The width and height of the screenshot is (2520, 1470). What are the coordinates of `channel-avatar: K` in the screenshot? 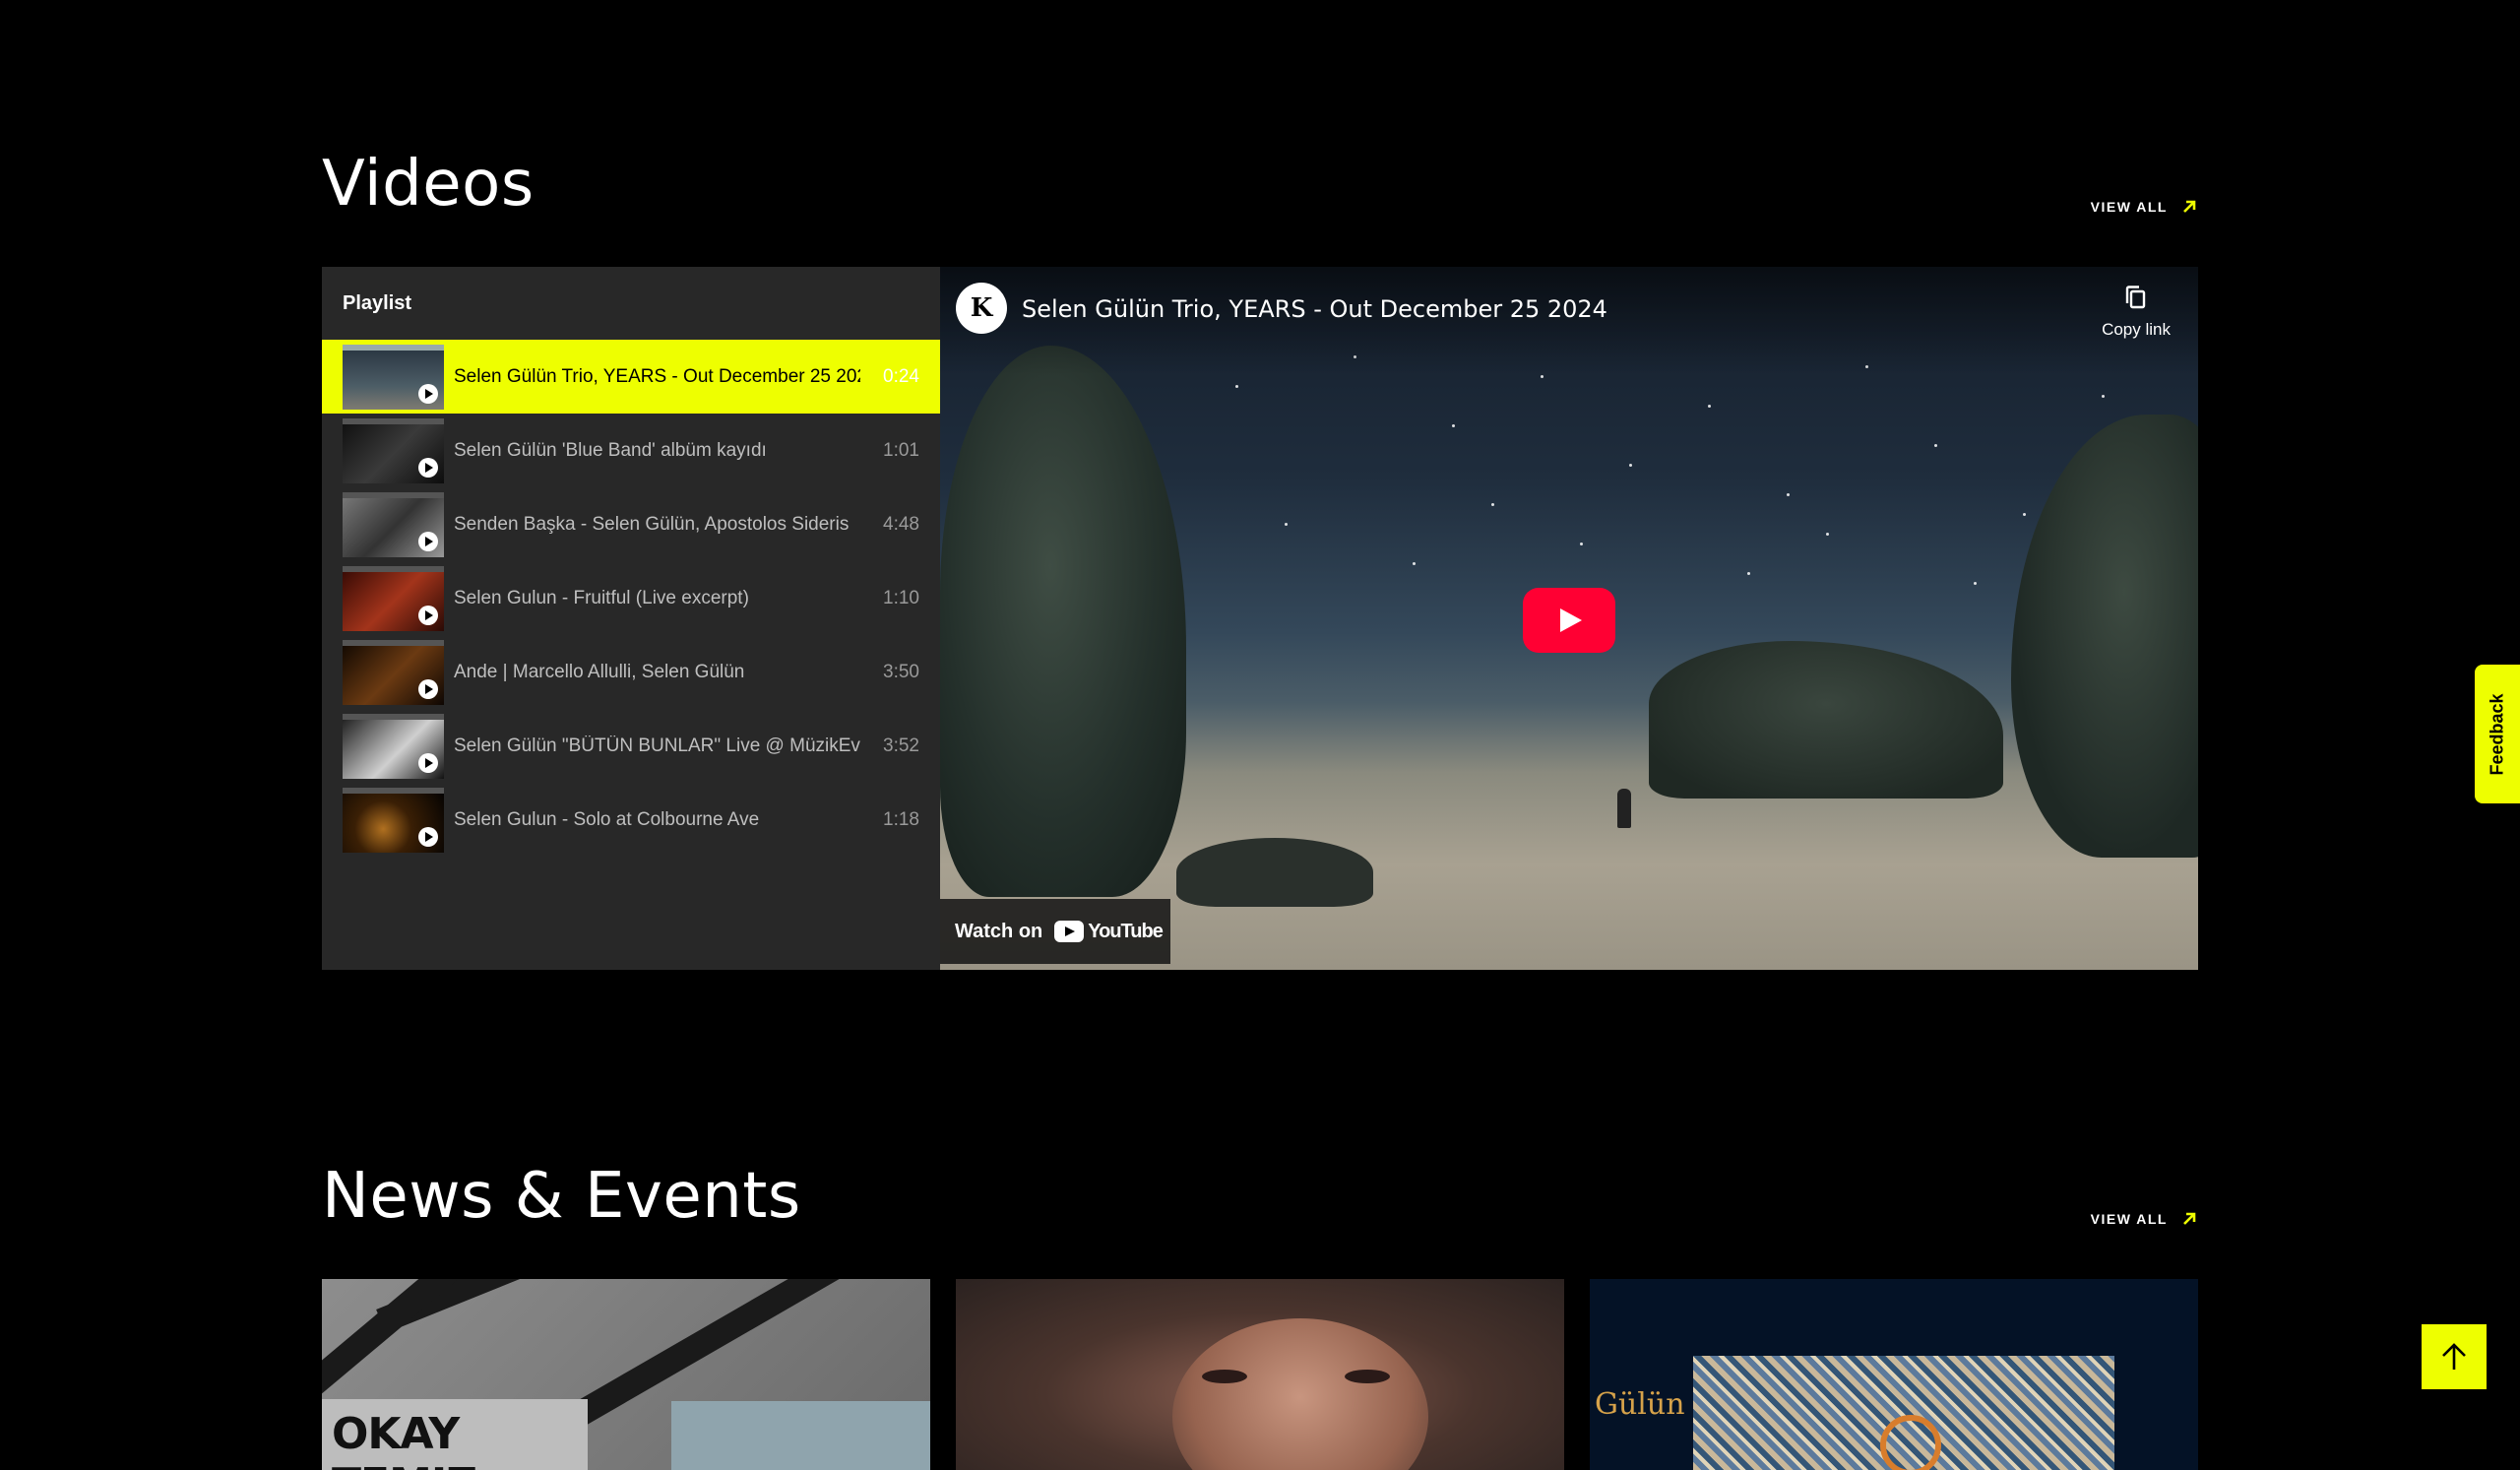 It's located at (981, 308).